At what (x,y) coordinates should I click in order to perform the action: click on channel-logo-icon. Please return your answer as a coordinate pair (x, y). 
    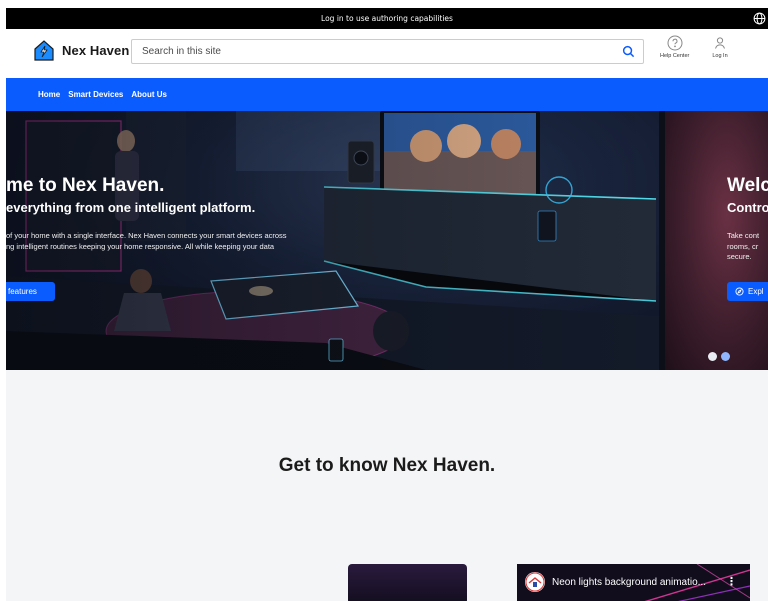
    Looking at the image, I should click on (535, 582).